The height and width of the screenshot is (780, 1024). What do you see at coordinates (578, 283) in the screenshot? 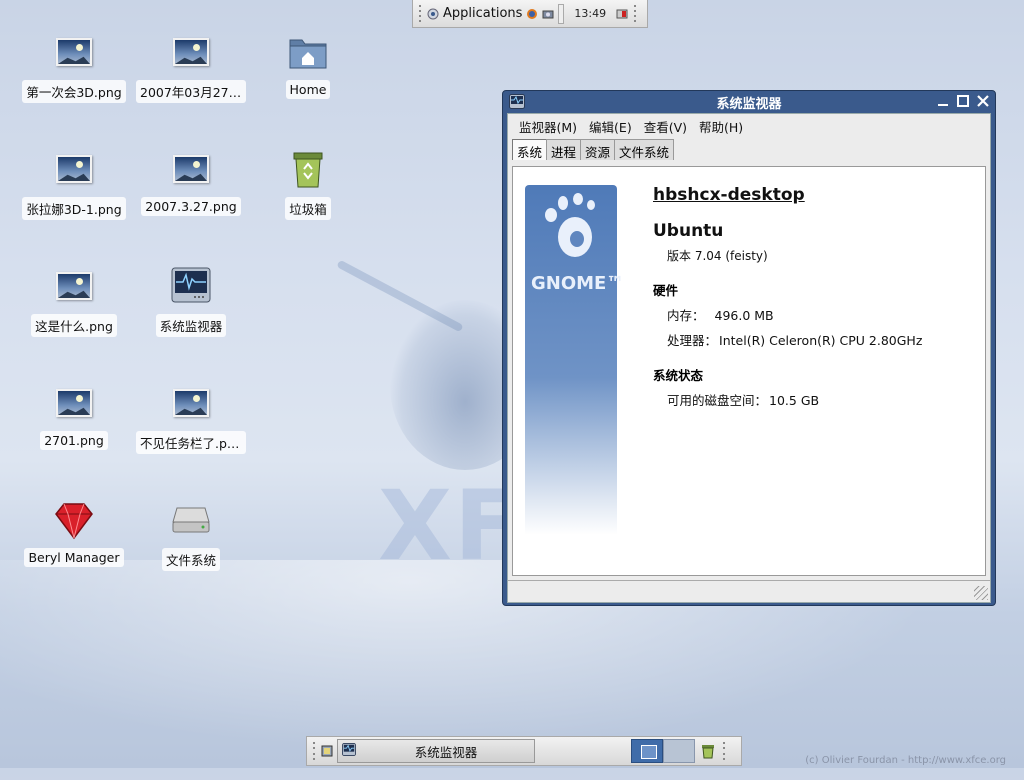
I see `gnome-logo-text: GNOME™` at bounding box center [578, 283].